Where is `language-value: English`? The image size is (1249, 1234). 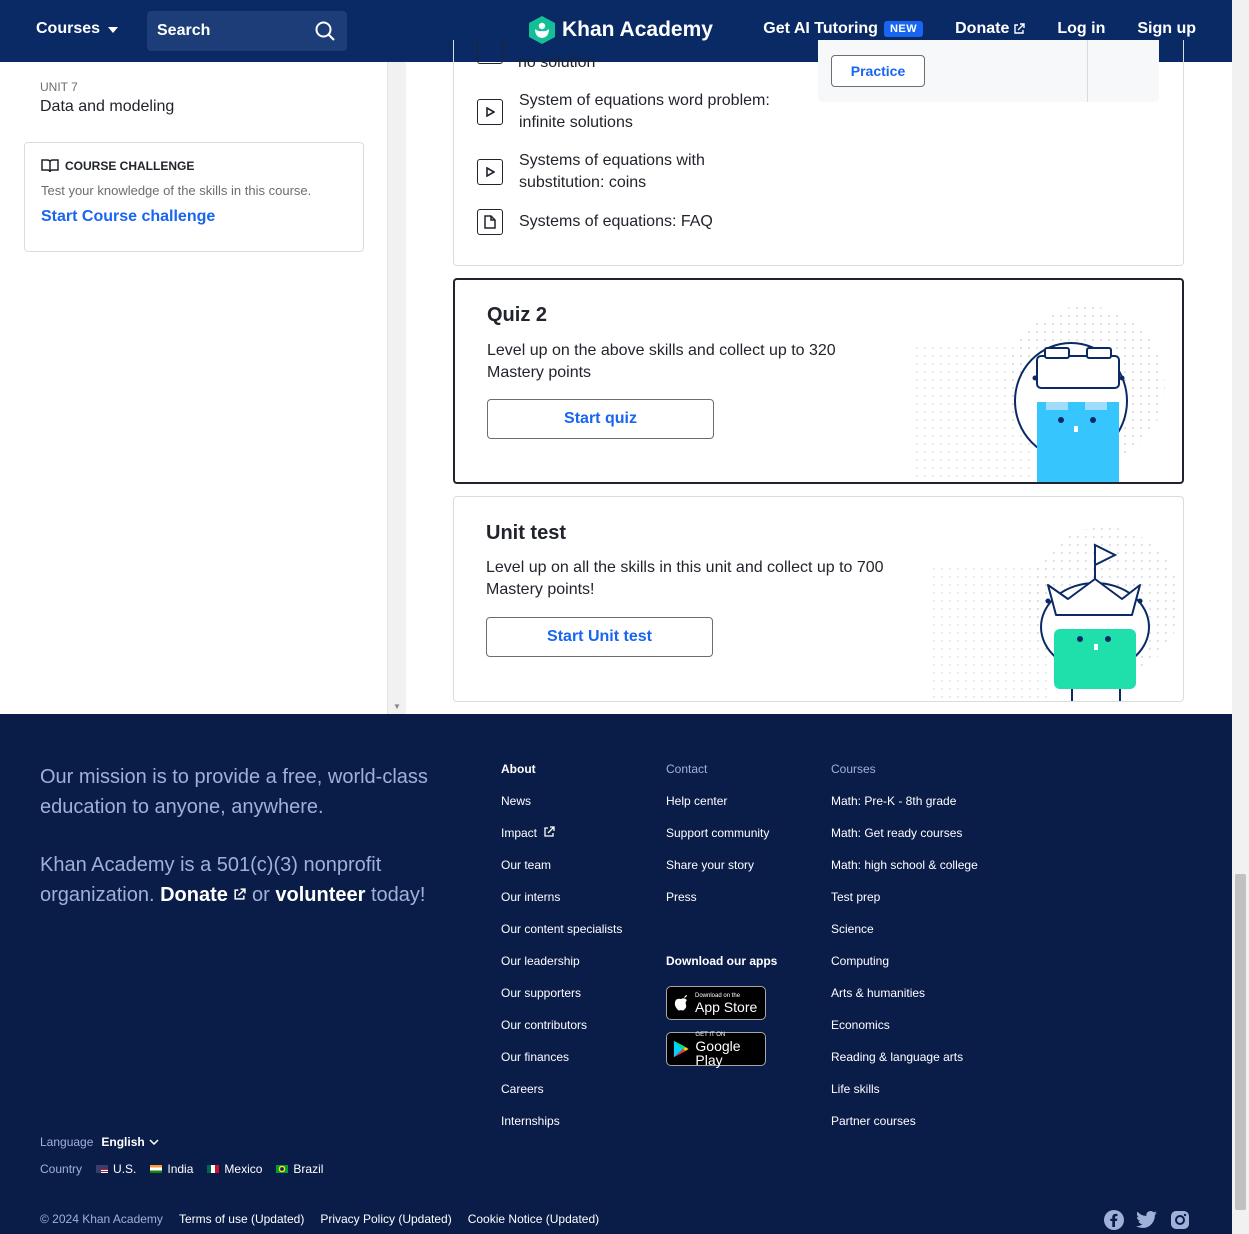
language-value: English is located at coordinates (123, 1142).